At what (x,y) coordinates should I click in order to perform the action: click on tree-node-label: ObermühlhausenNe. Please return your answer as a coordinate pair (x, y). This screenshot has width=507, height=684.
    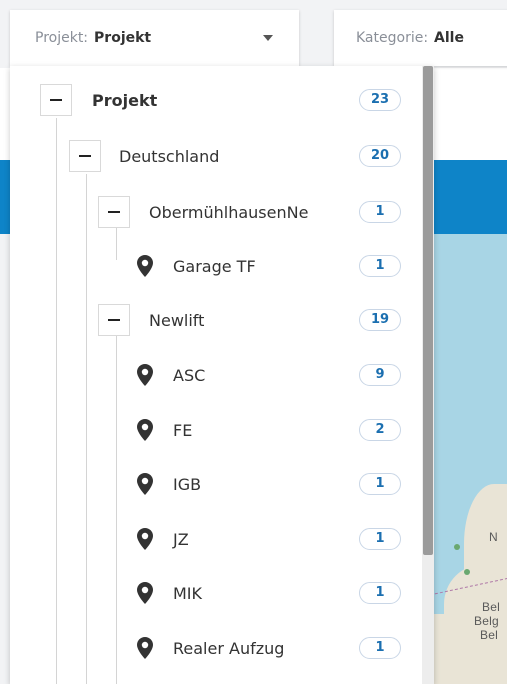
    Looking at the image, I should click on (229, 212).